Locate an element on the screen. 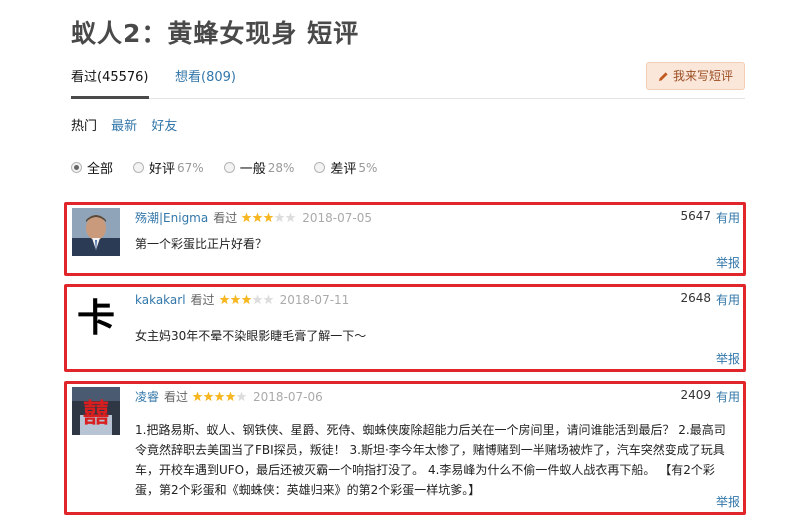  sort-latest: 最新 is located at coordinates (124, 126).